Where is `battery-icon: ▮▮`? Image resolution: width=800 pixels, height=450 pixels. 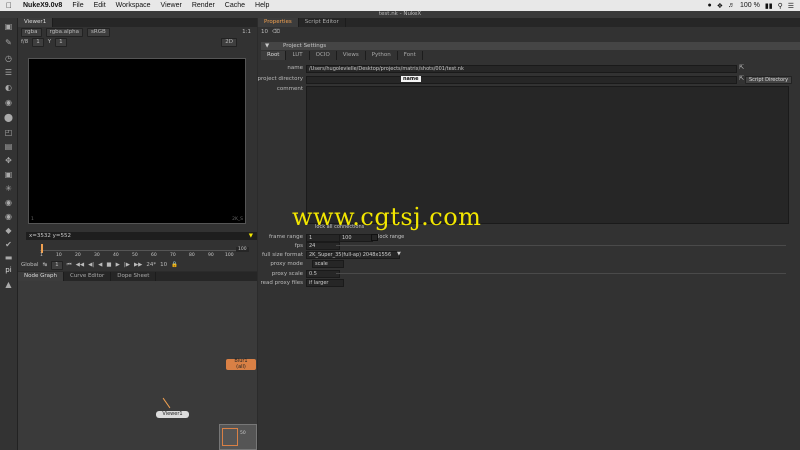
battery-icon: ▮▮ is located at coordinates (769, 6).